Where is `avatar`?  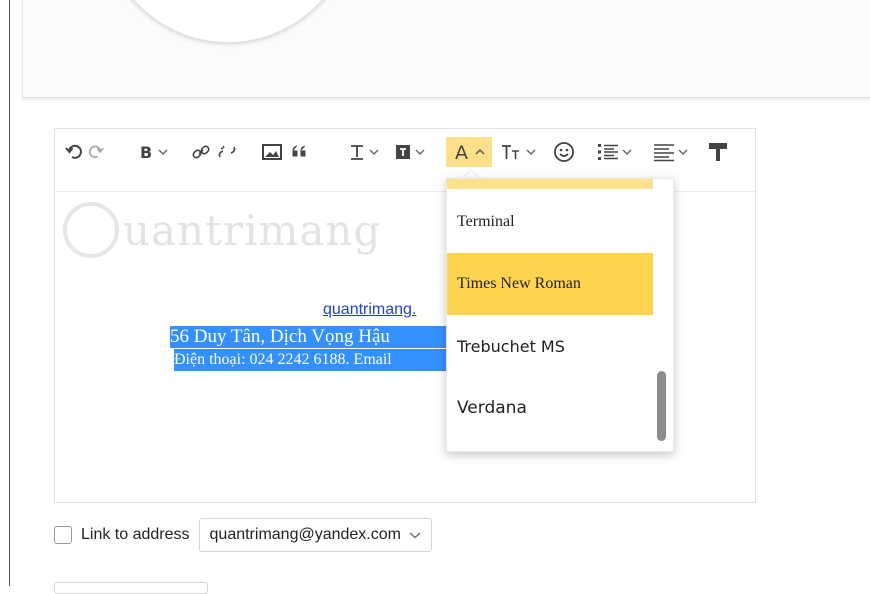
avatar is located at coordinates (228, 22).